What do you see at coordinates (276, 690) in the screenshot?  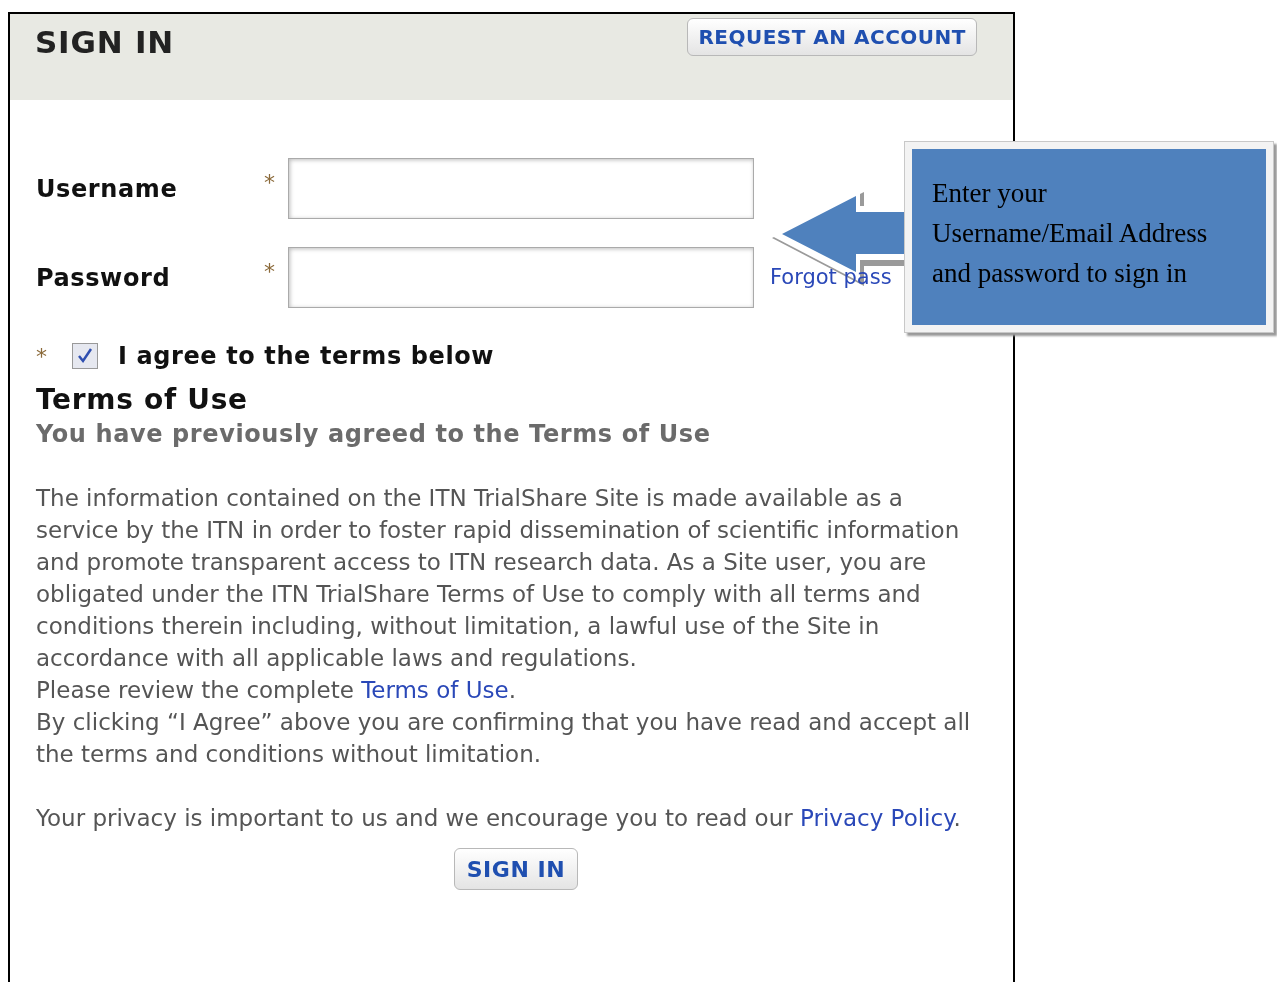 I see `review-sentence: Please review the complete Terms of Use.` at bounding box center [276, 690].